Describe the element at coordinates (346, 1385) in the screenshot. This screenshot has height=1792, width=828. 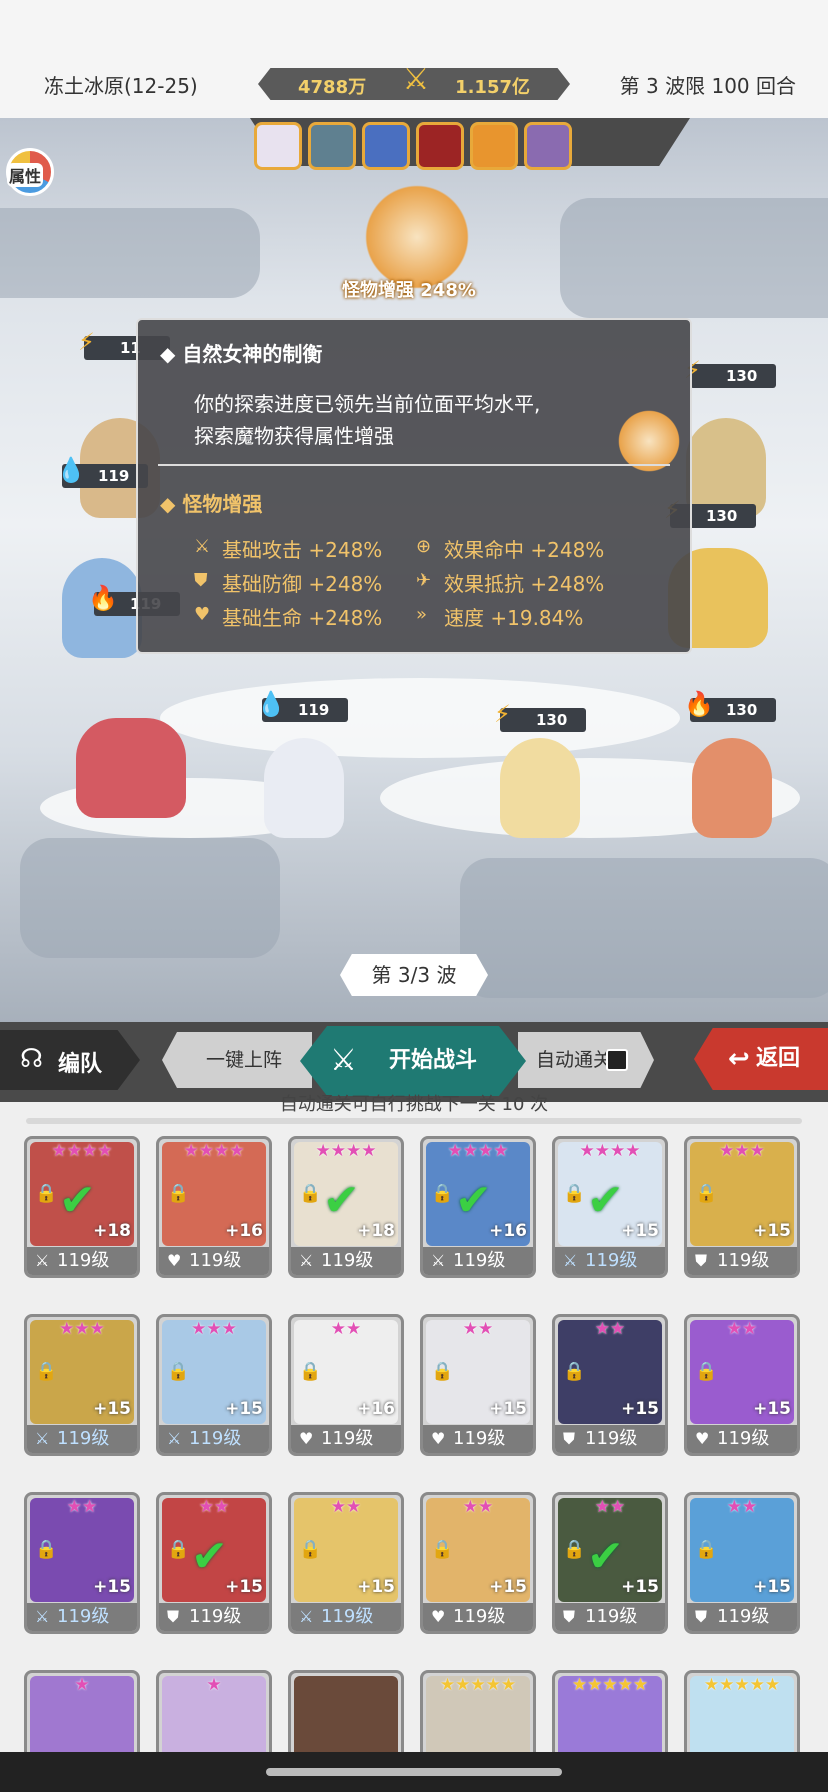
I see `hero-card: ★★ 🔒 +16 ♥ 119级` at that location.